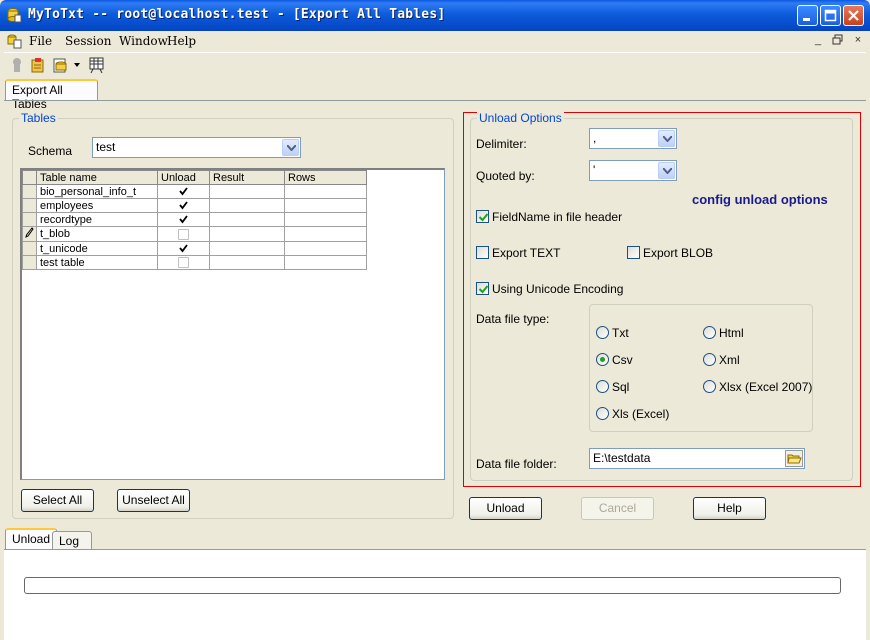 Image resolution: width=870 pixels, height=640 pixels. I want to click on table-row: t_unicode, so click(194, 248).